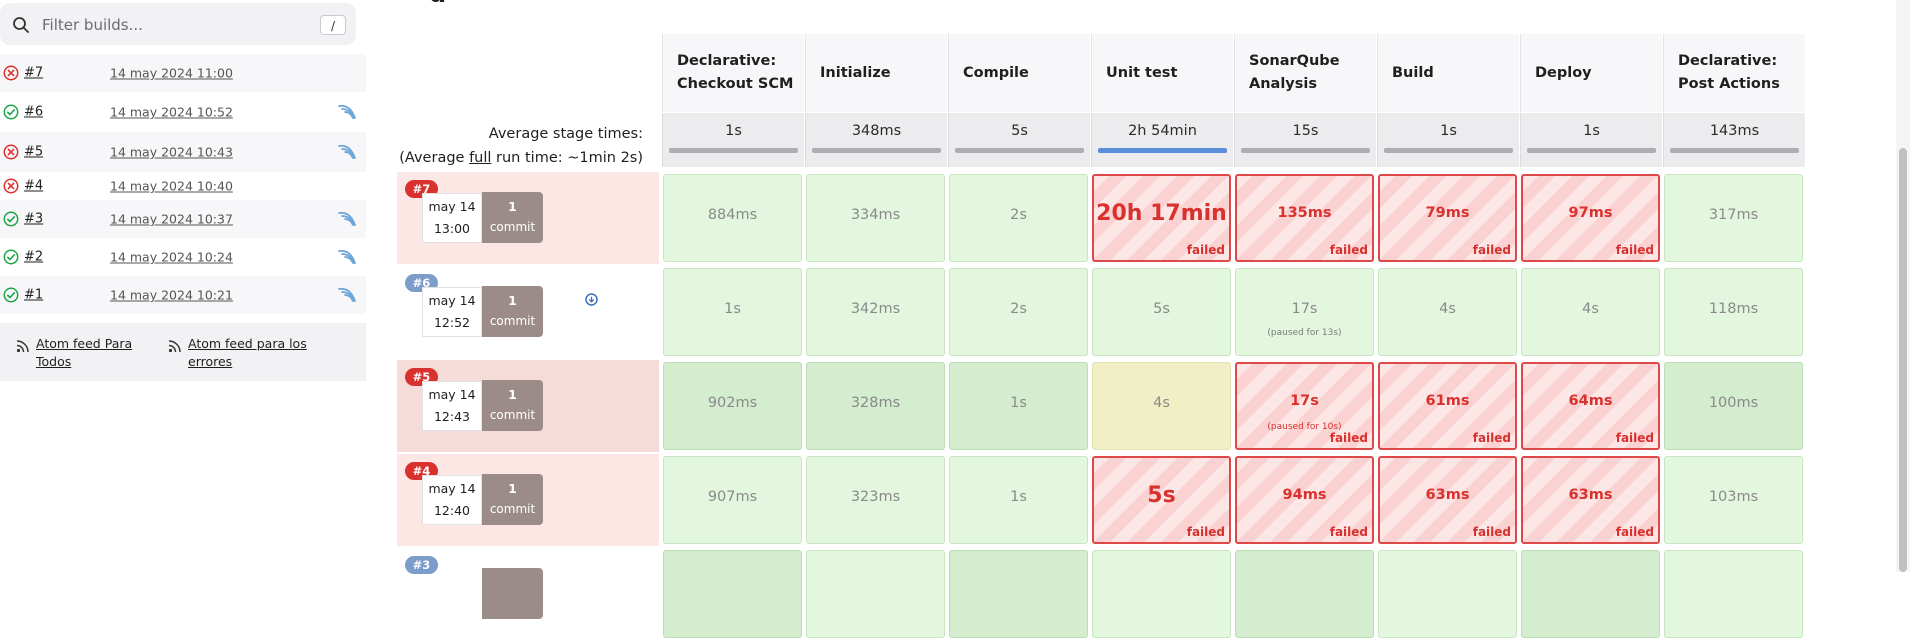  What do you see at coordinates (171, 219) in the screenshot?
I see `build-date-link: 14 may 2024 10:37` at bounding box center [171, 219].